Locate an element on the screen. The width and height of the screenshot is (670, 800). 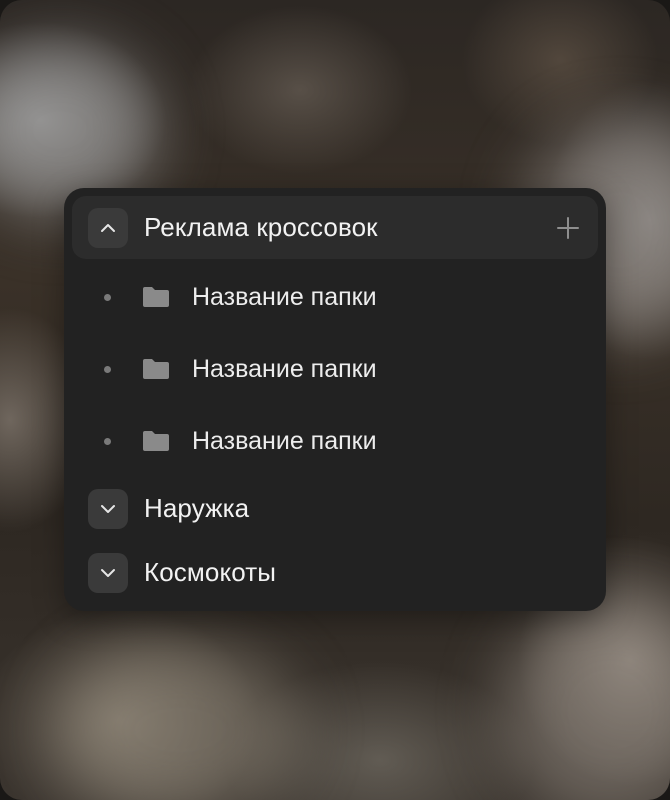
chevron-up-icon is located at coordinates (108, 227).